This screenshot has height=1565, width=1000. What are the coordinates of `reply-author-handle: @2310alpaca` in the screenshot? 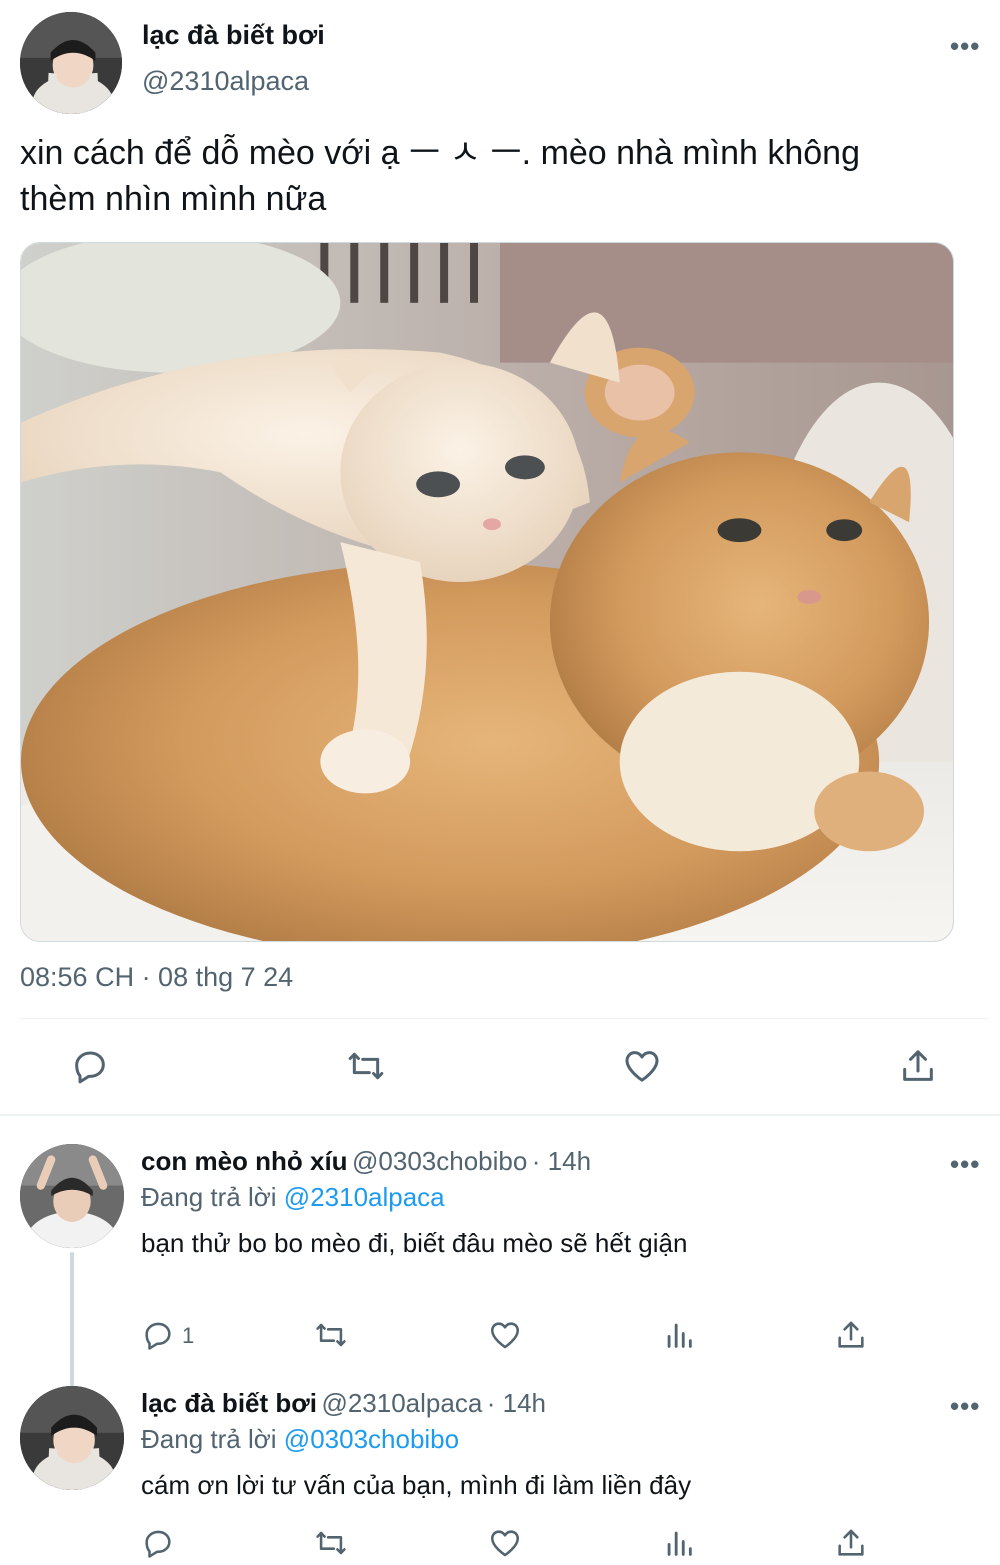 It's located at (401, 1403).